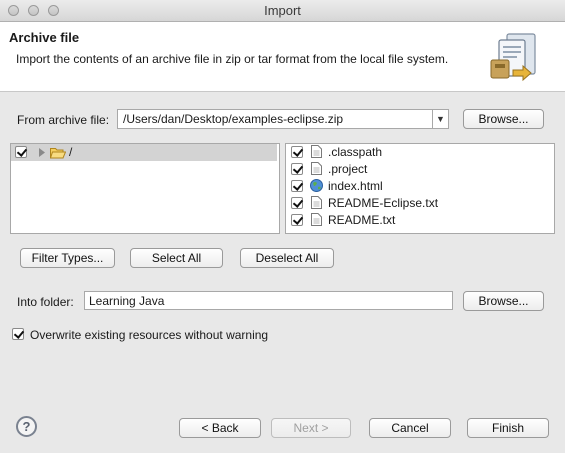  Describe the element at coordinates (508, 428) in the screenshot. I see `finish-button: Finish` at that location.